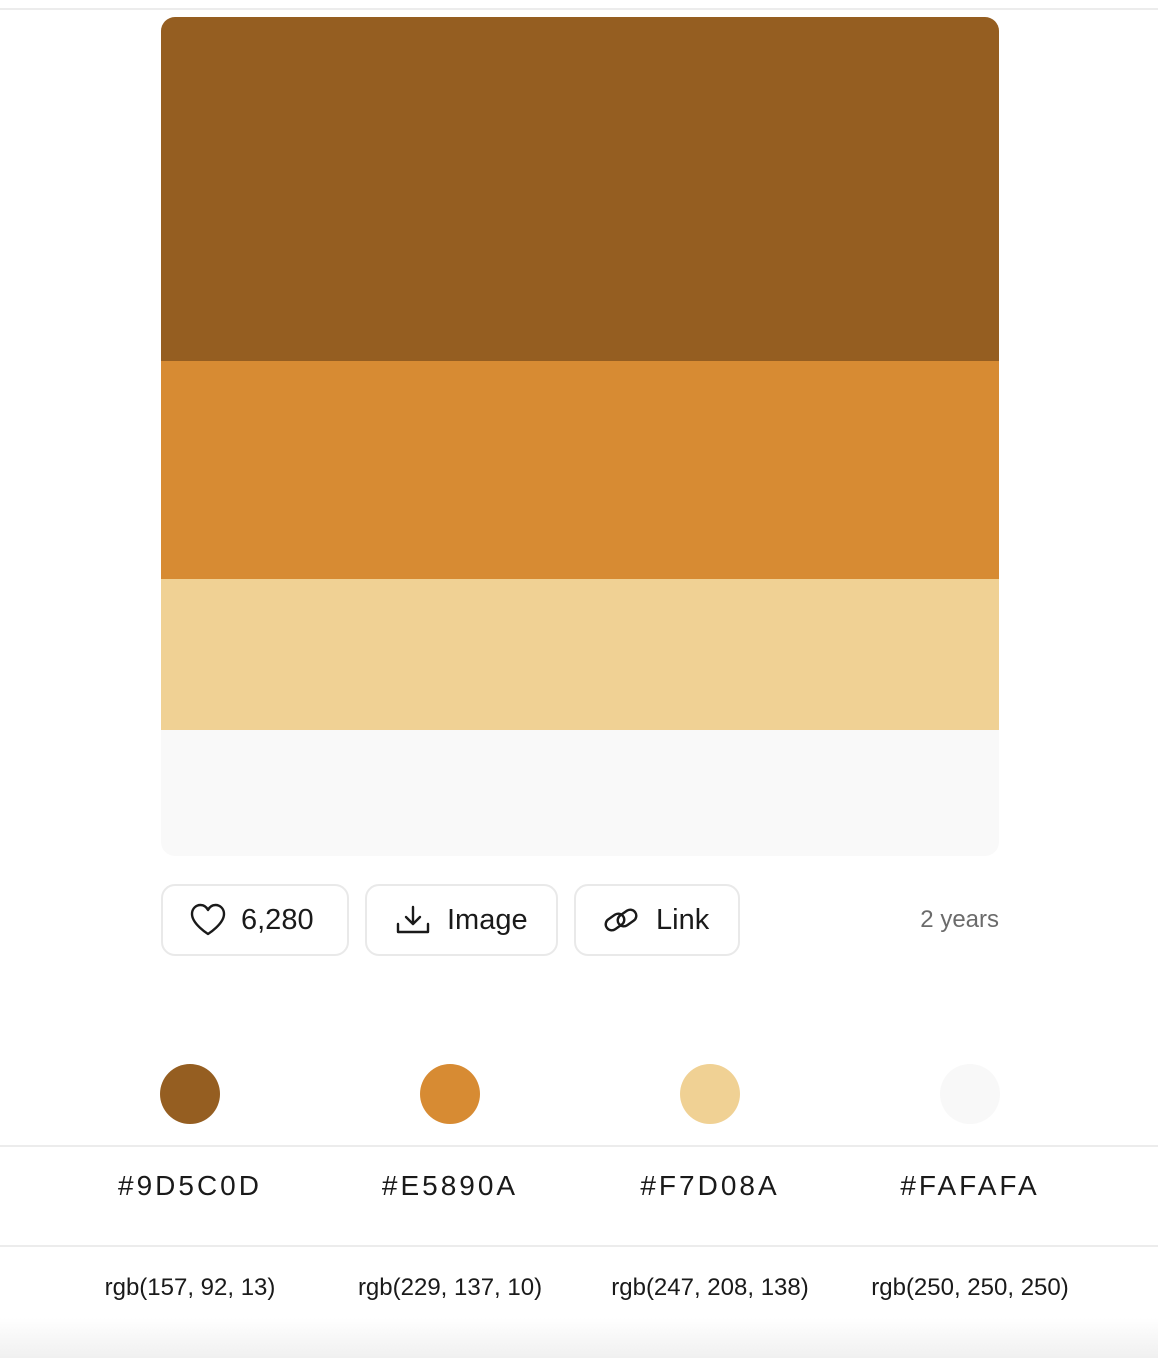  What do you see at coordinates (579, 9) in the screenshot?
I see `top-divider` at bounding box center [579, 9].